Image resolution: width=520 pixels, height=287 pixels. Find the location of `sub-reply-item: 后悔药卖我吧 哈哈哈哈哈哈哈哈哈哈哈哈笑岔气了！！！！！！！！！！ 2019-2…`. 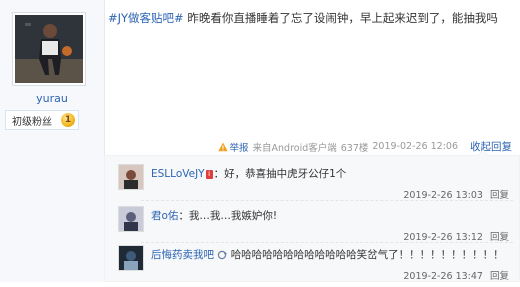

sub-reply-item: 后悔药卖我吧 哈哈哈哈哈哈哈哈哈哈哈哈笑岔气了！！！！！！！！！！ 2019-2… is located at coordinates (315, 264).